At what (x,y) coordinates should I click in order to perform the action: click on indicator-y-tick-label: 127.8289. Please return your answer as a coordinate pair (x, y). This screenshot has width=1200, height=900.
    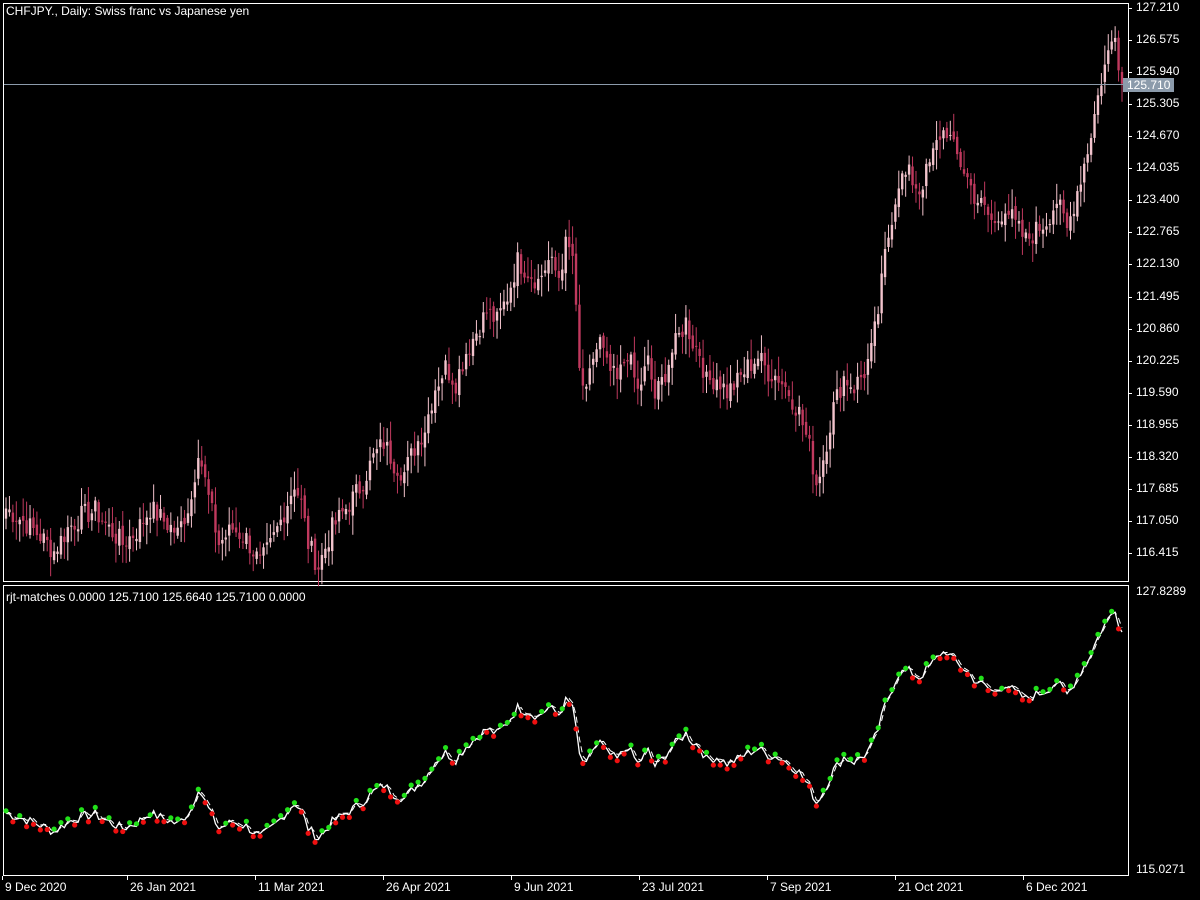
    Looking at the image, I should click on (1161, 591).